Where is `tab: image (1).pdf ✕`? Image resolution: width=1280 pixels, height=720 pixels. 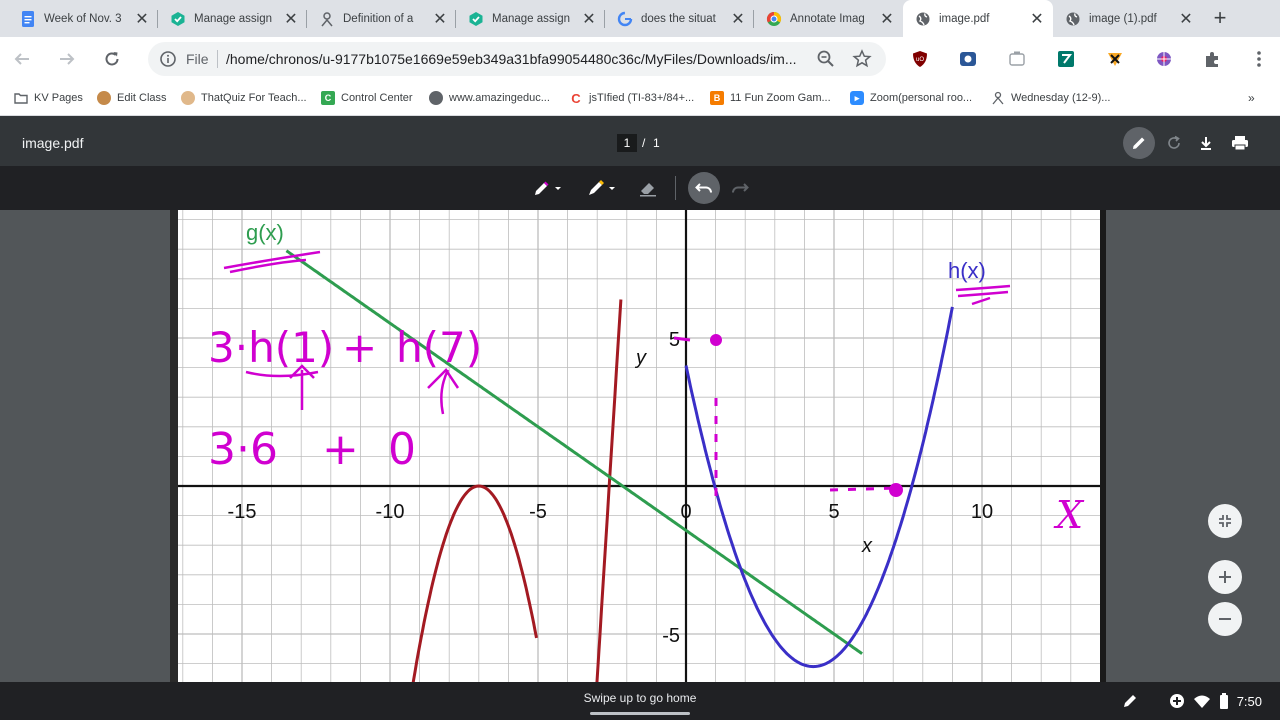 tab: image (1).pdf ✕ is located at coordinates (1127, 18).